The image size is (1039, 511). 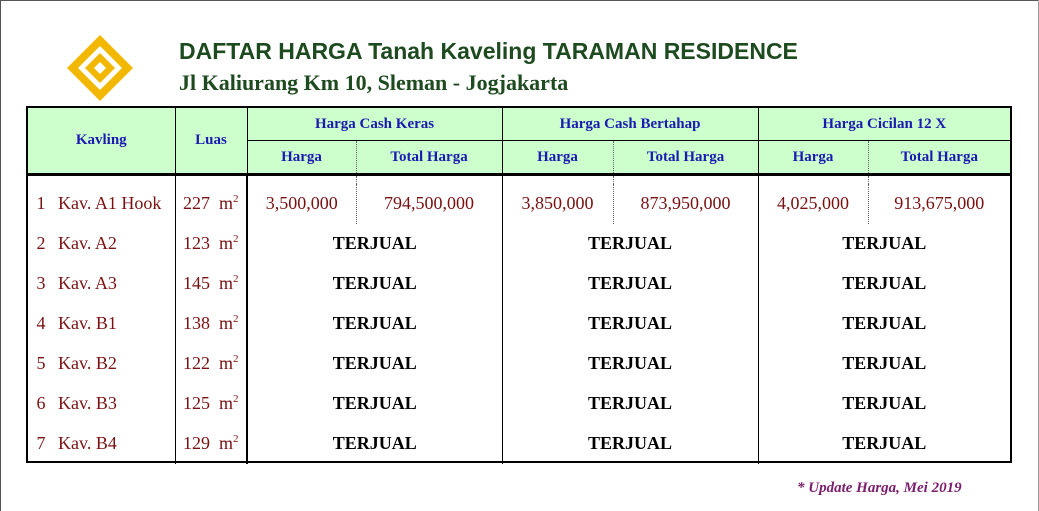 I want to click on row-number: 7, so click(x=41, y=443).